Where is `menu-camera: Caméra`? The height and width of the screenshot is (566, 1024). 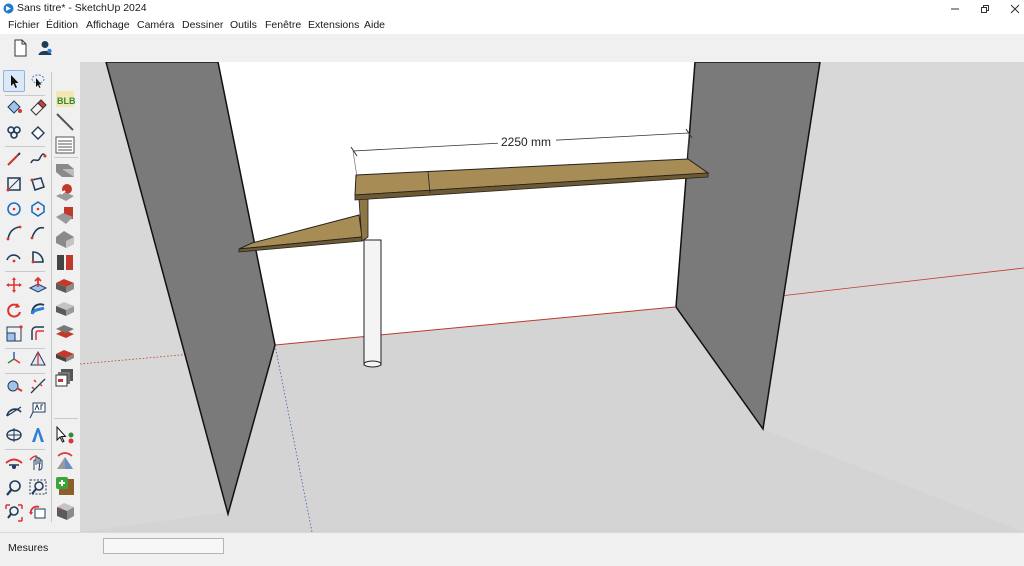 menu-camera: Caméra is located at coordinates (155, 25).